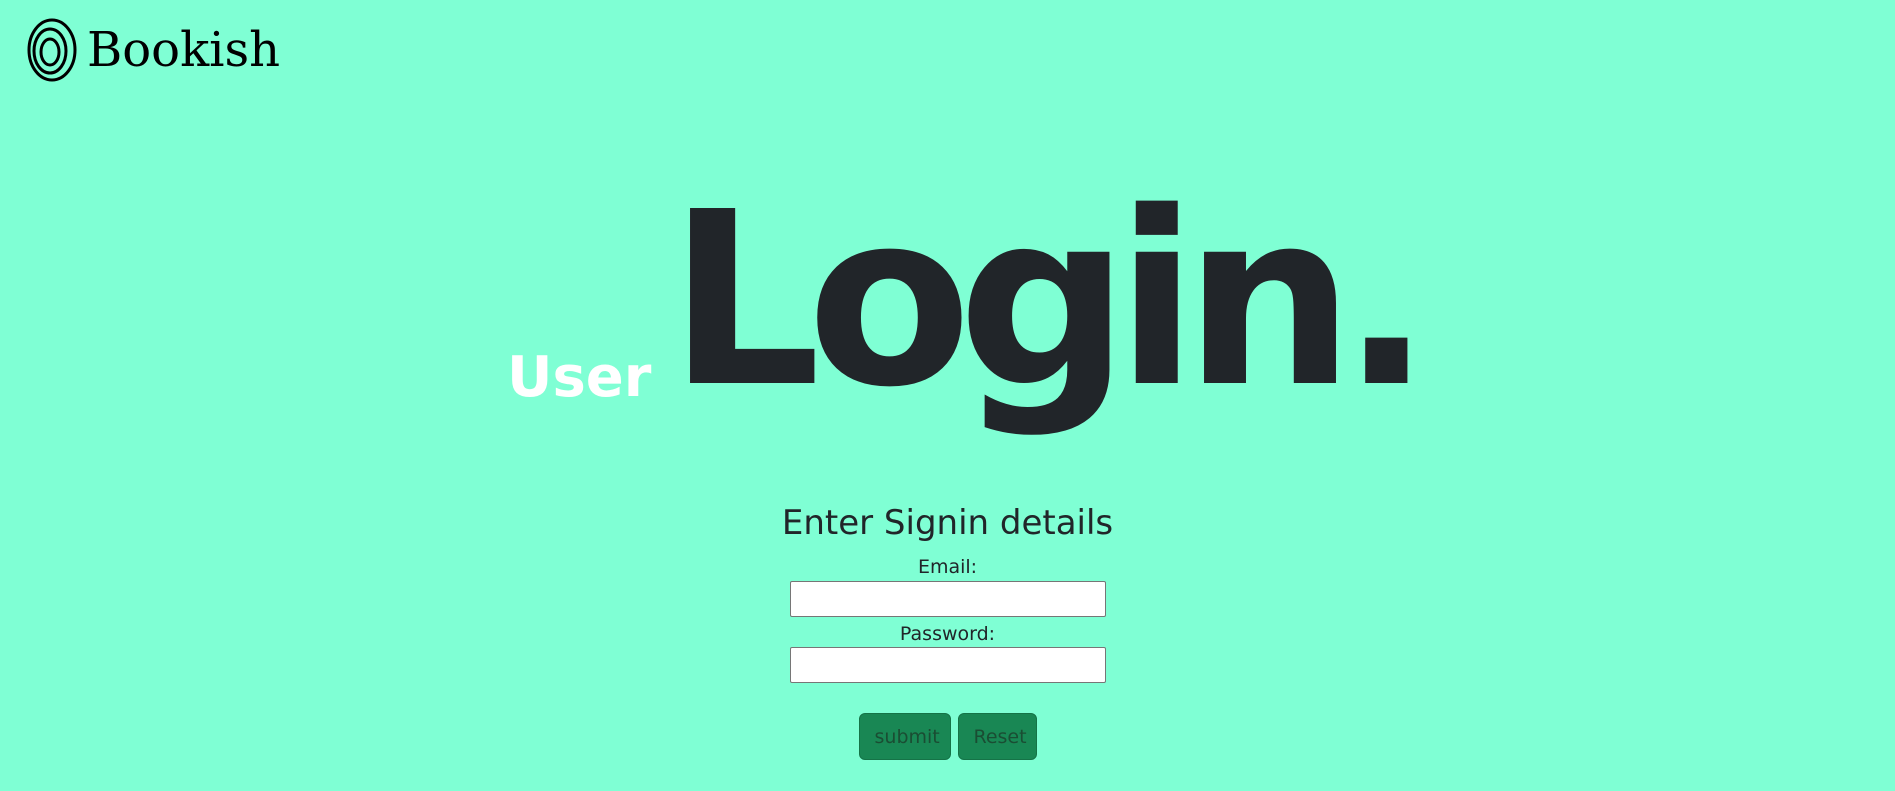 Image resolution: width=1895 pixels, height=791 pixels. What do you see at coordinates (997, 737) in the screenshot?
I see `reset-button: Reset` at bounding box center [997, 737].